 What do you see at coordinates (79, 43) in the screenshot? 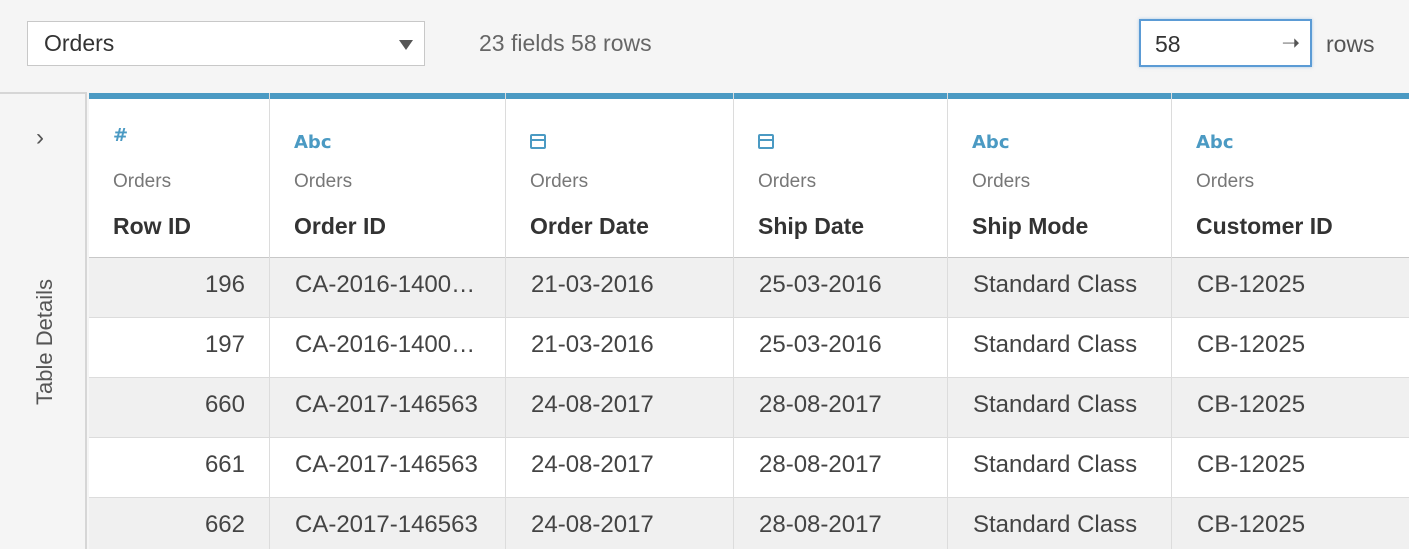
I see `table-select-value: Orders` at bounding box center [79, 43].